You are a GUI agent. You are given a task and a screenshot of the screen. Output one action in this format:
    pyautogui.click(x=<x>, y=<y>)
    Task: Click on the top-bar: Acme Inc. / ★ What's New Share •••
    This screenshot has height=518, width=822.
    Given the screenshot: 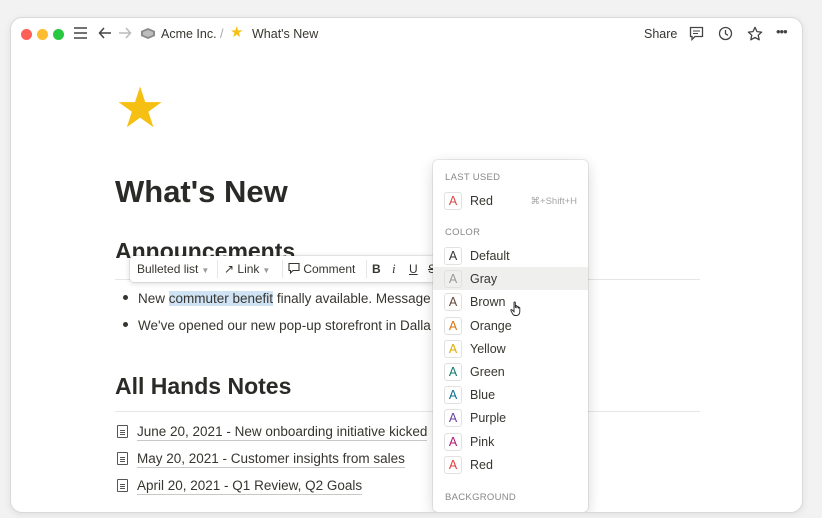 What is the action you would take?
    pyautogui.click(x=406, y=34)
    